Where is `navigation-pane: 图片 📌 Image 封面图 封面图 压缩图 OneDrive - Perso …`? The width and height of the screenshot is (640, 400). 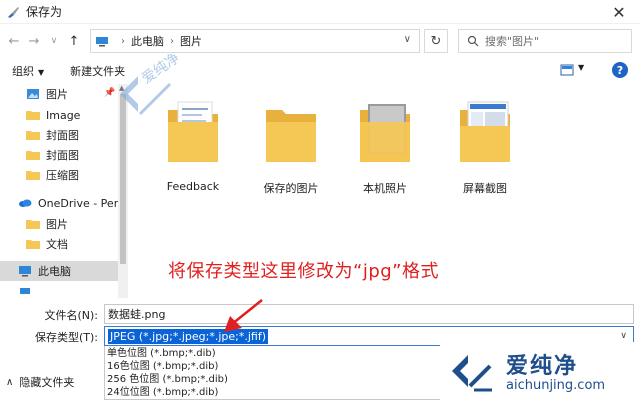
navigation-pane: 图片 📌 Image 封面图 封面图 压缩图 OneDrive - Perso … is located at coordinates (59, 191).